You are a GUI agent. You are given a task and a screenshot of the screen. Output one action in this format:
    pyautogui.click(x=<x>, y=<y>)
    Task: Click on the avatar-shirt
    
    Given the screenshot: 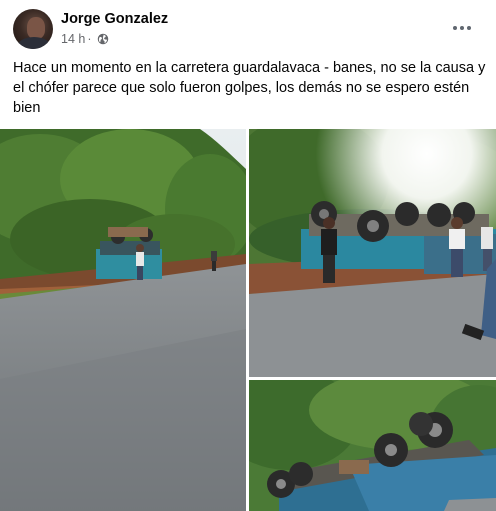 What is the action you would take?
    pyautogui.click(x=34, y=43)
    